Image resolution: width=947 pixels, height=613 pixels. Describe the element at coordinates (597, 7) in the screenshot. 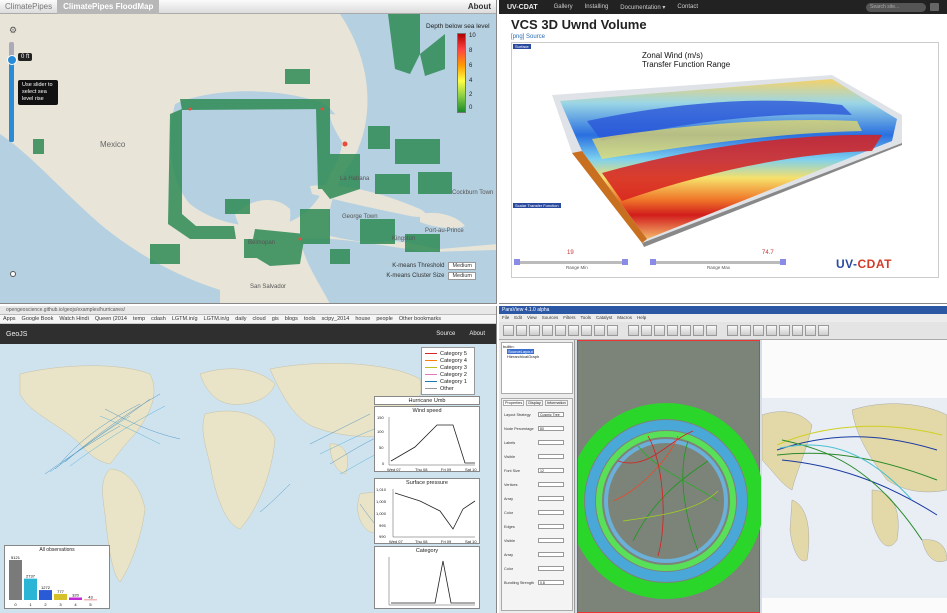

I see `nav-installing: Installing` at that location.